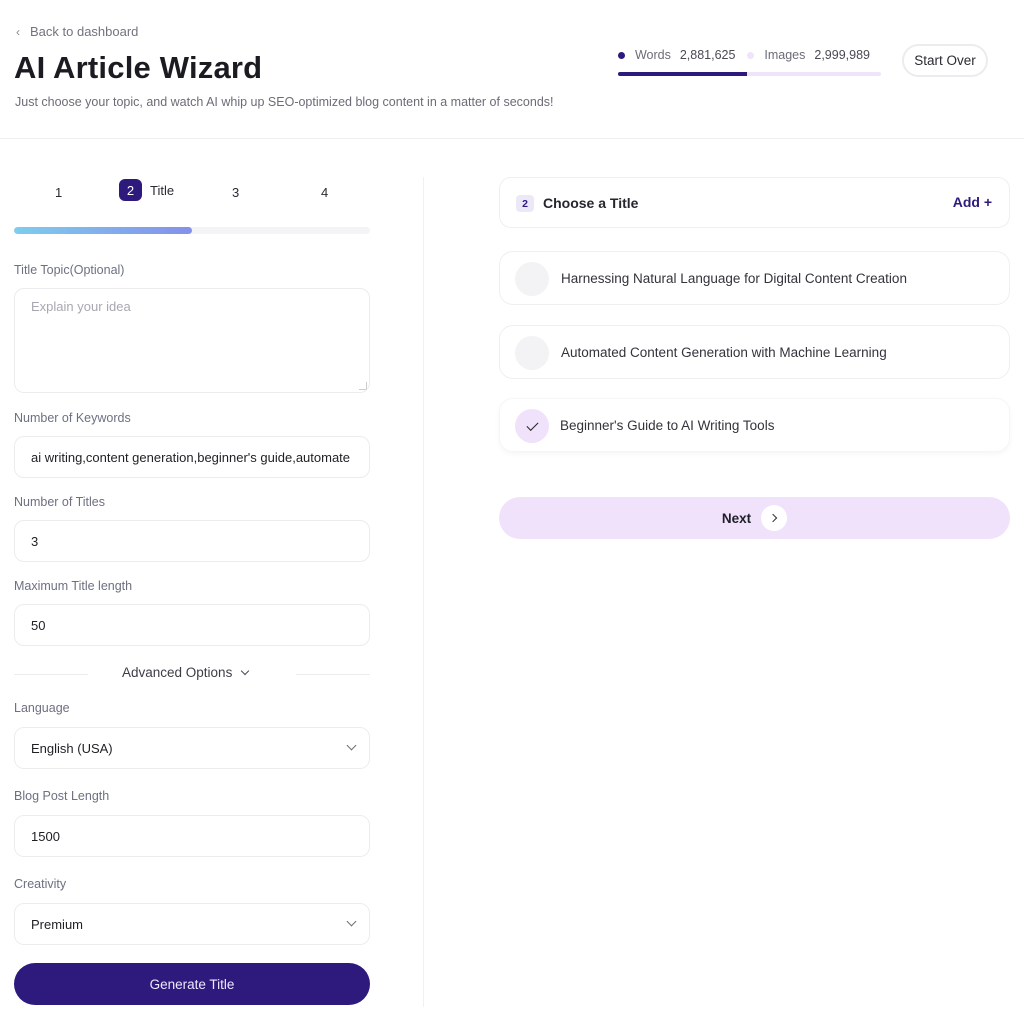  What do you see at coordinates (736, 518) in the screenshot?
I see `next-label: Next` at bounding box center [736, 518].